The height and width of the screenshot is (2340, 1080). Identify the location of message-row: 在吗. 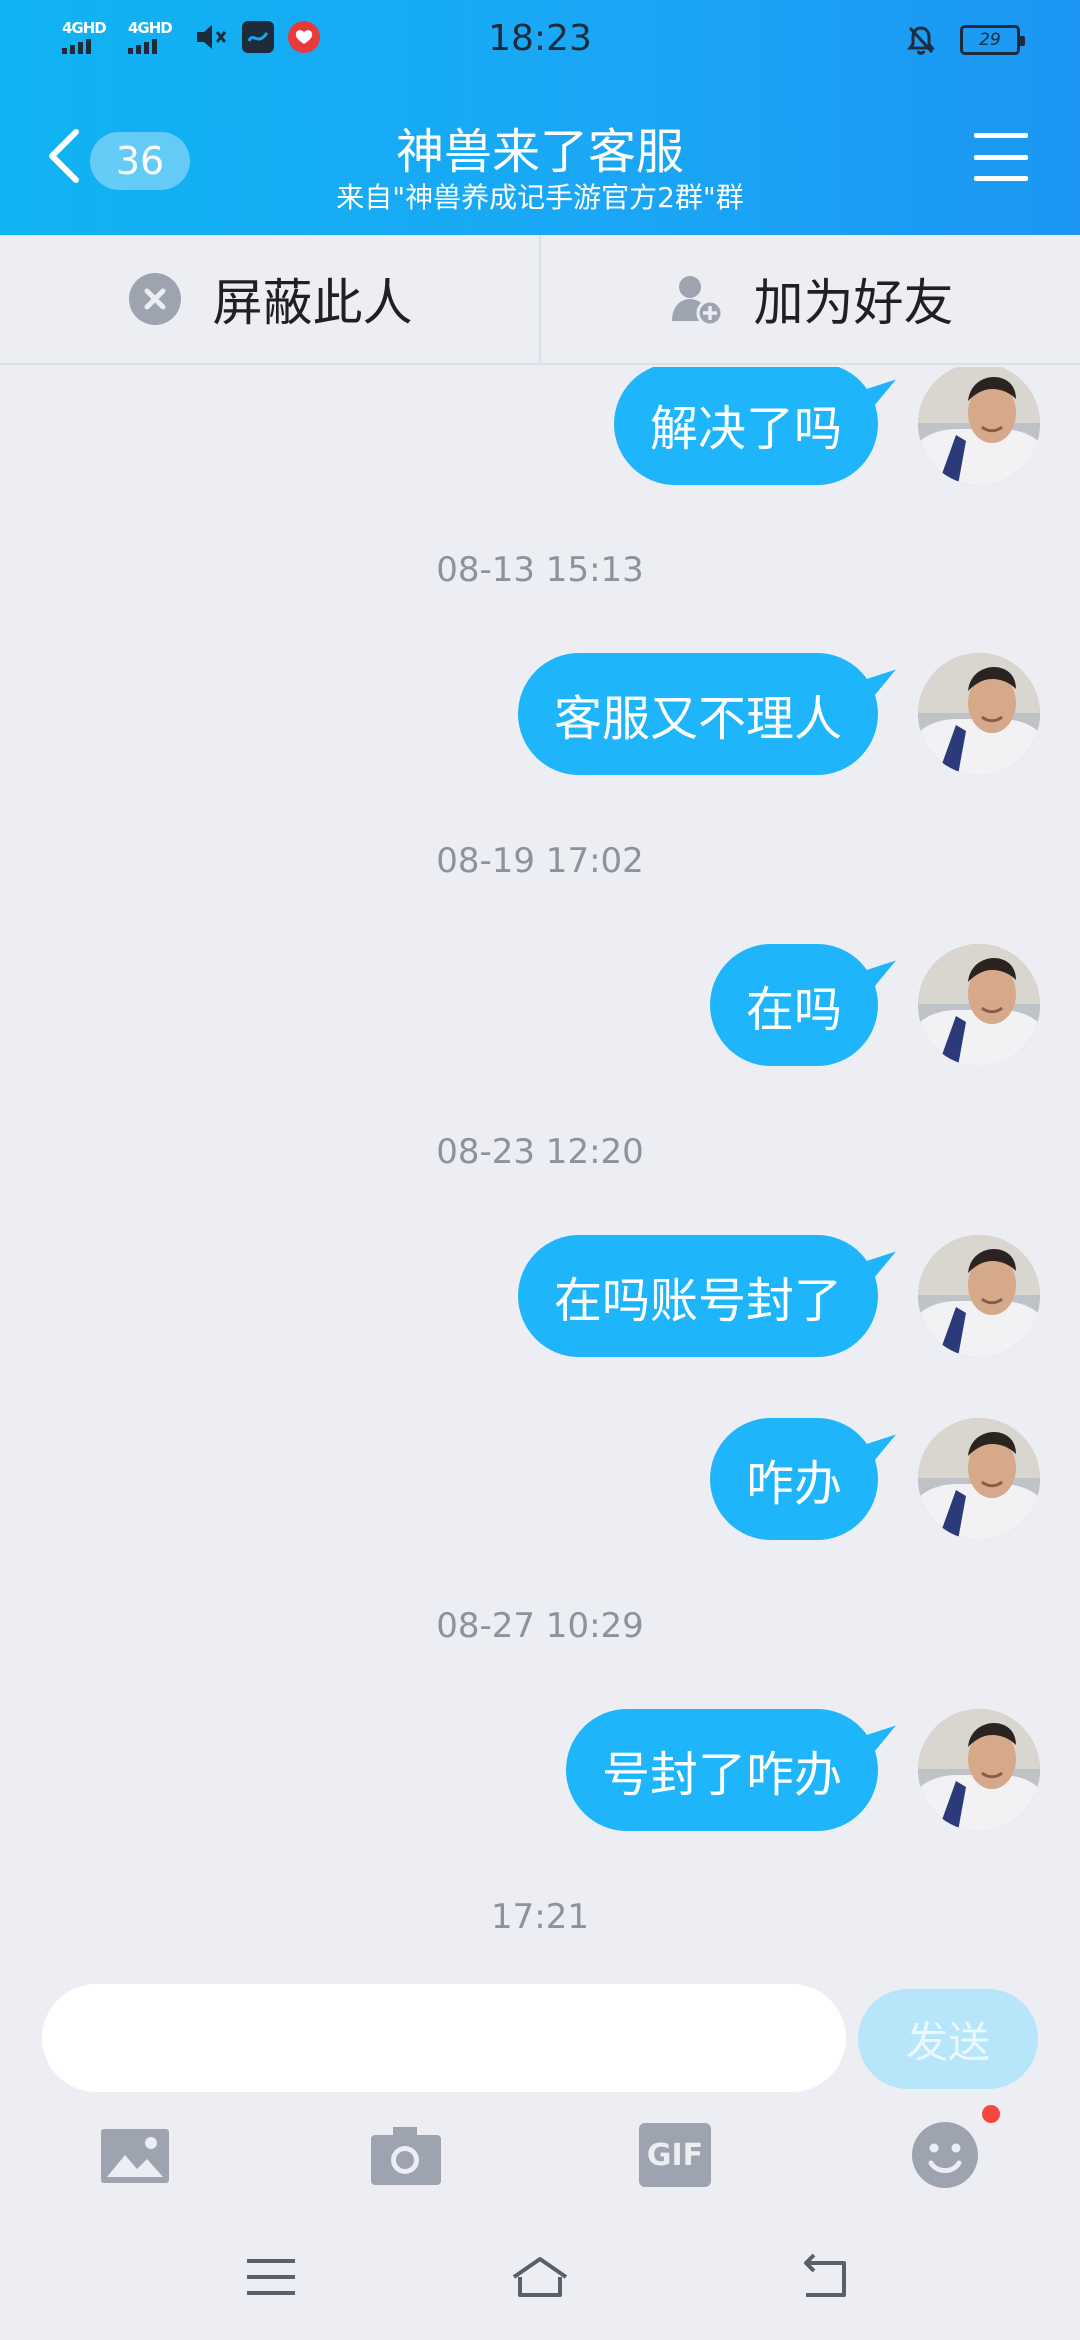
(874, 1005).